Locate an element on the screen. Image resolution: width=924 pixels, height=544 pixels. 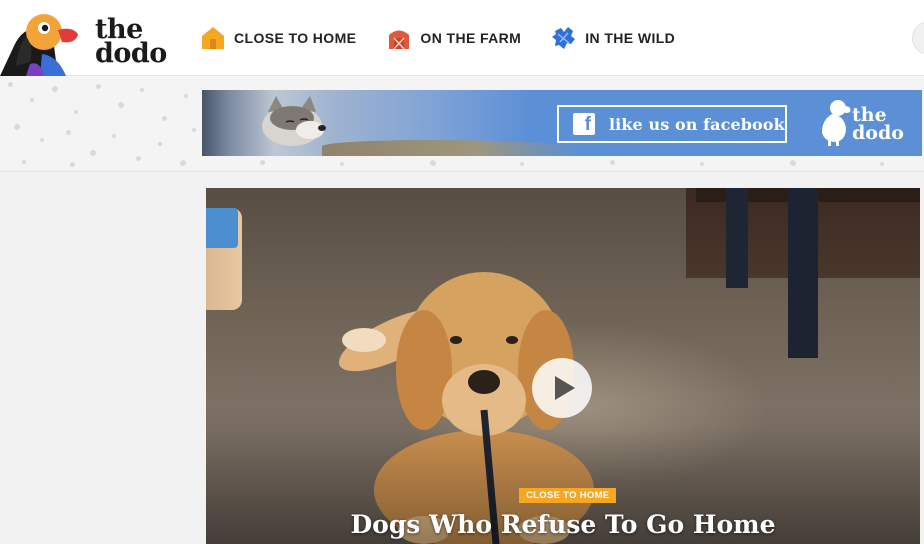
banner-logo: the dodo is located at coordinates (864, 123).